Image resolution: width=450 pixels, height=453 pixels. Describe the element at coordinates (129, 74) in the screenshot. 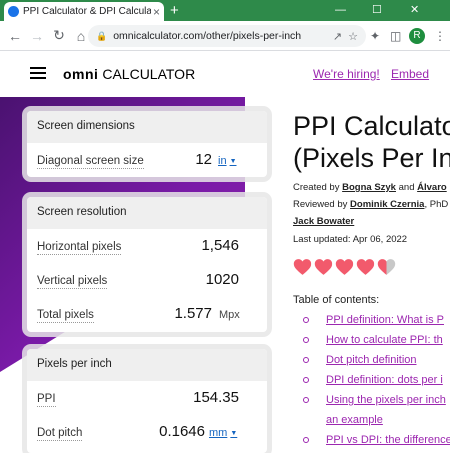

I see `omni-logo: omni CALCULATOR` at that location.